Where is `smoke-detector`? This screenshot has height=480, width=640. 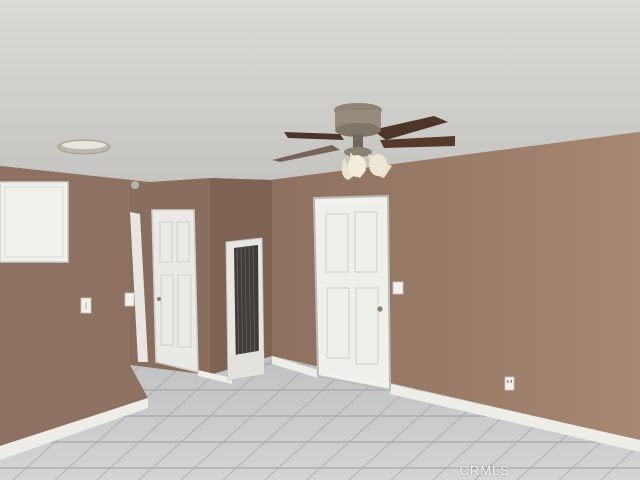 smoke-detector is located at coordinates (135, 185).